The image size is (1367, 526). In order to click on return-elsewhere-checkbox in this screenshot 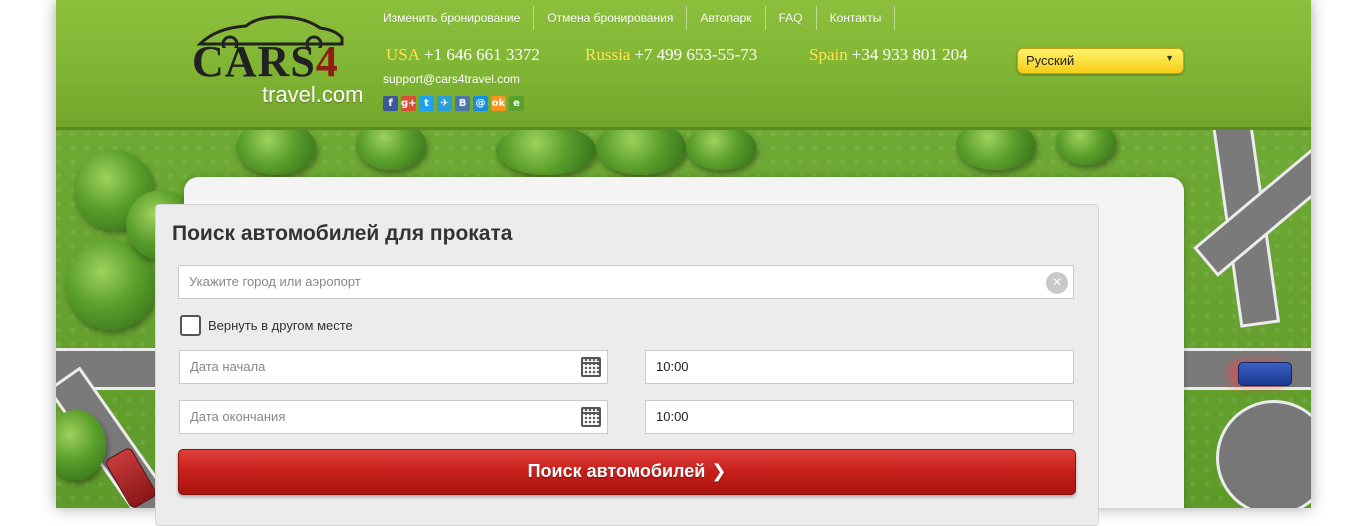, I will do `click(190, 325)`.